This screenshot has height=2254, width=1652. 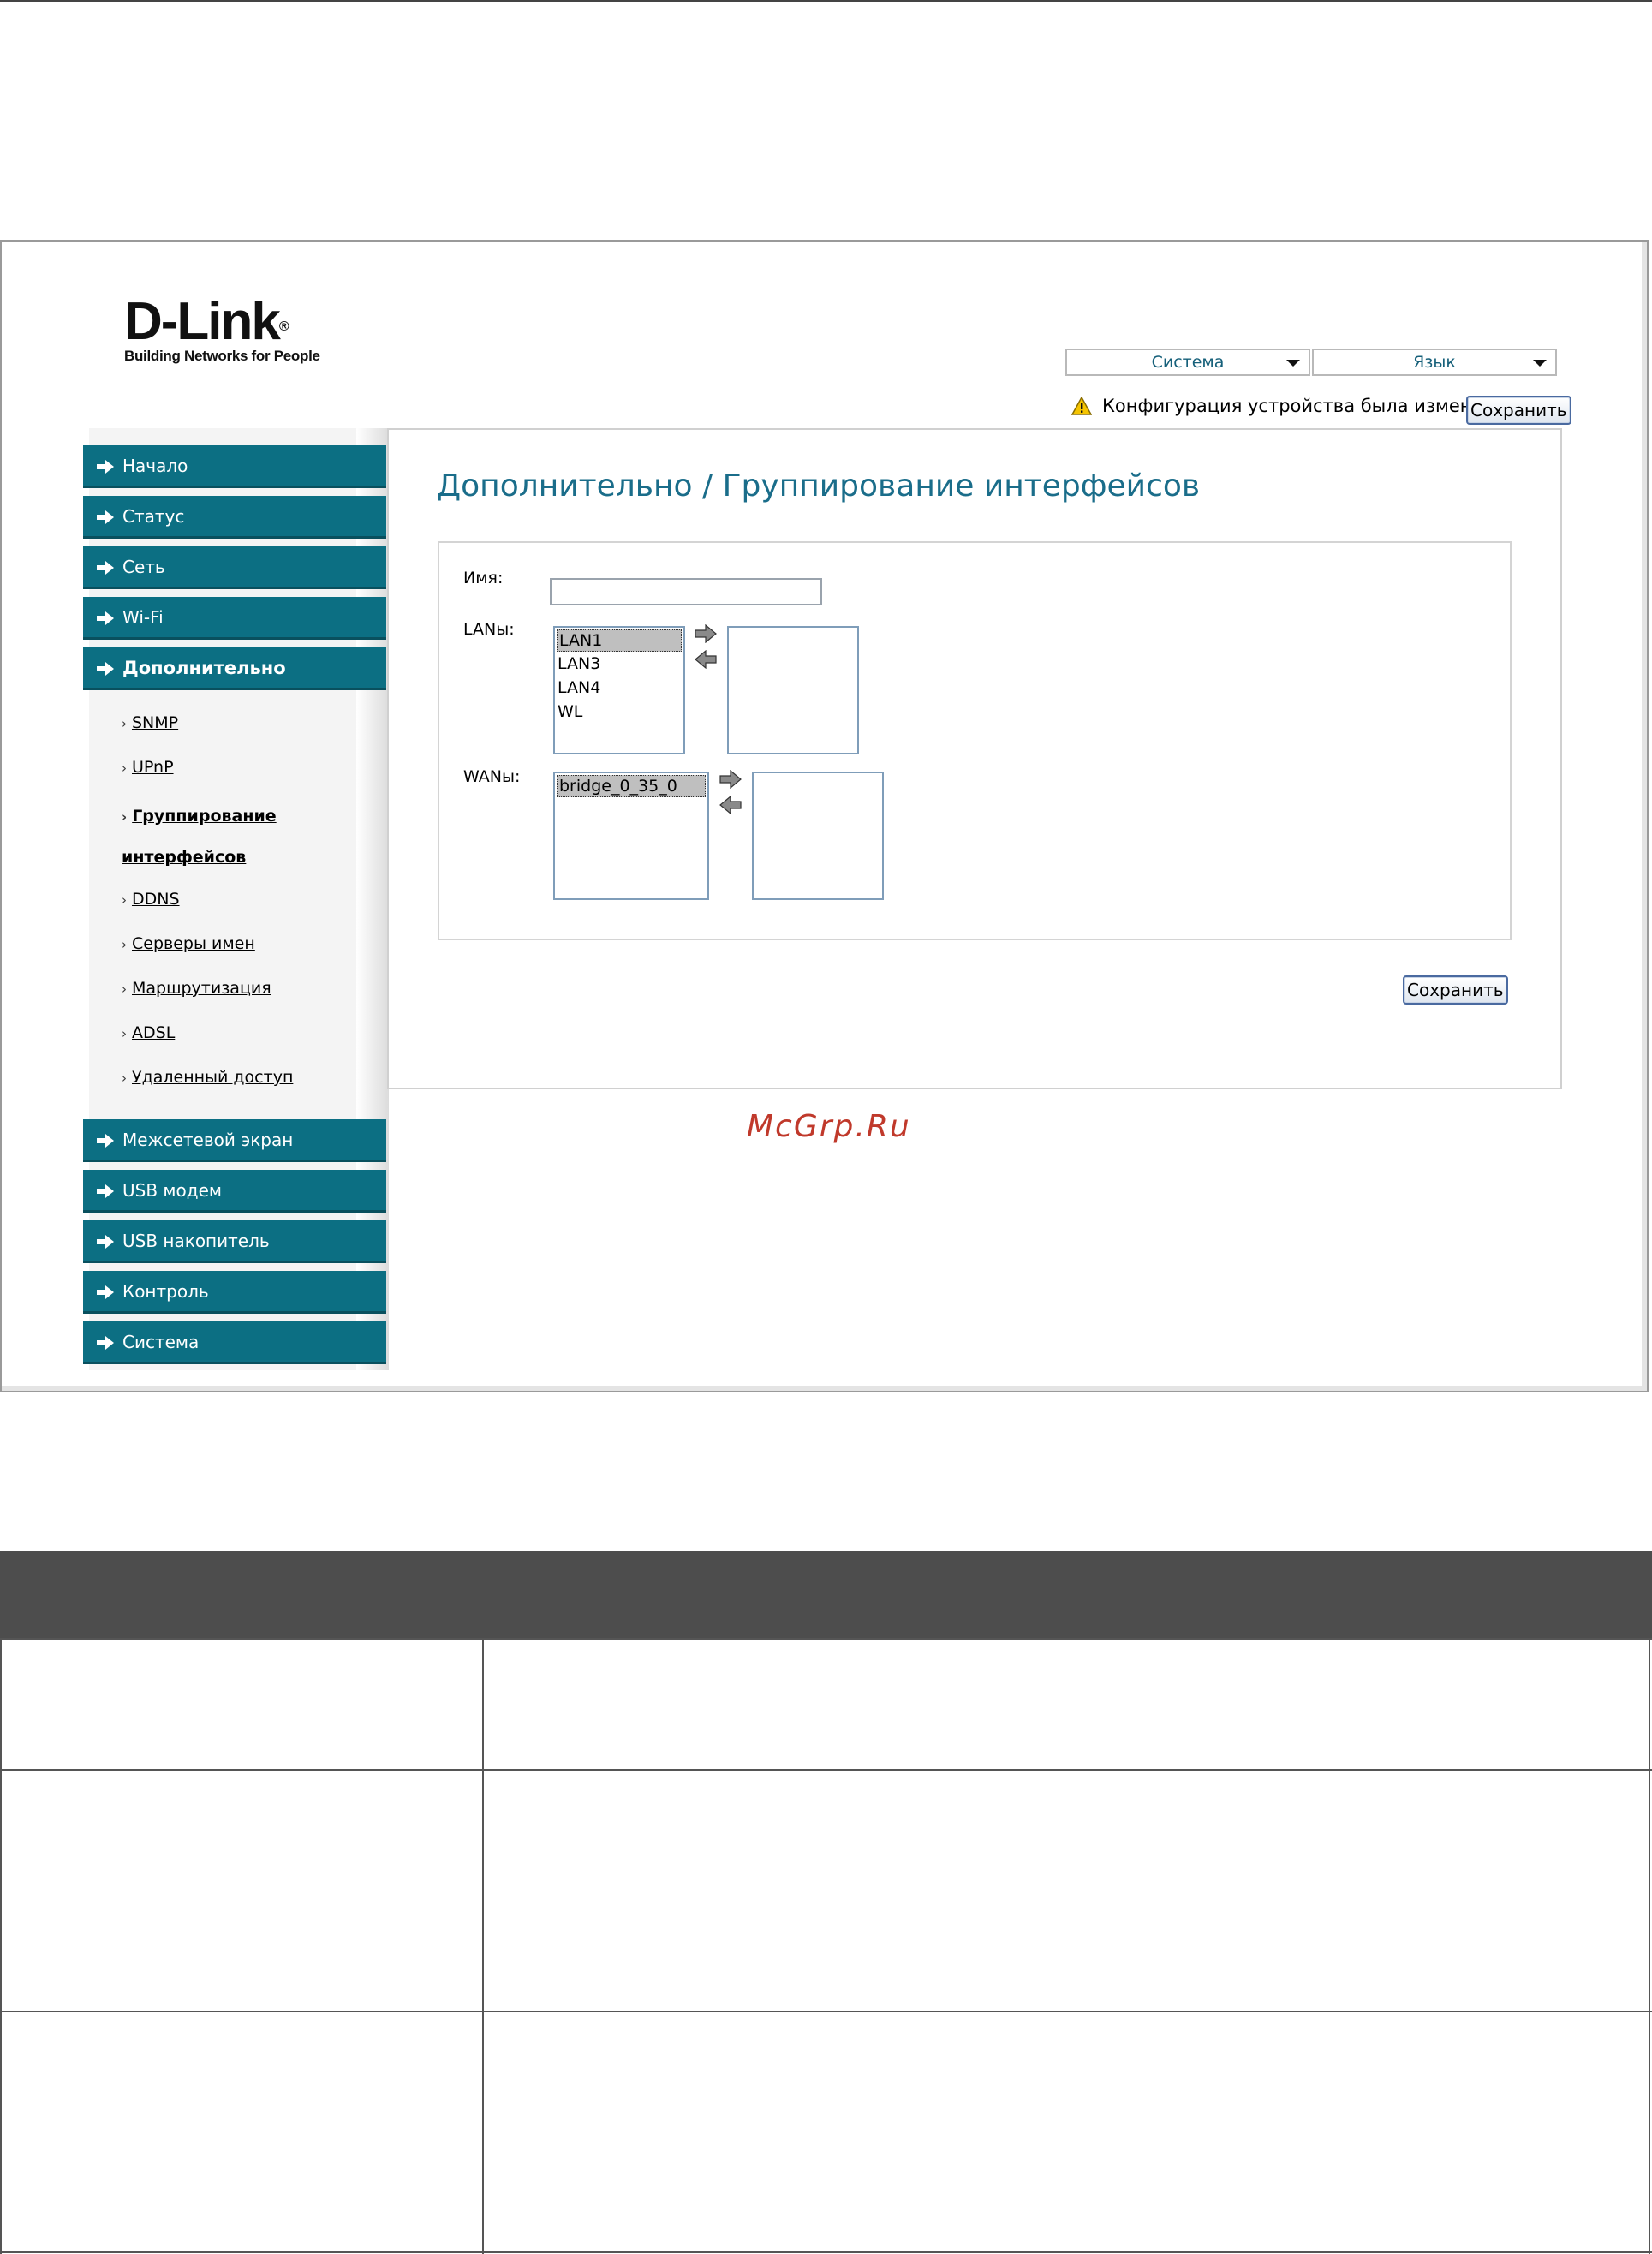 What do you see at coordinates (1081, 406) in the screenshot?
I see `warning-icon` at bounding box center [1081, 406].